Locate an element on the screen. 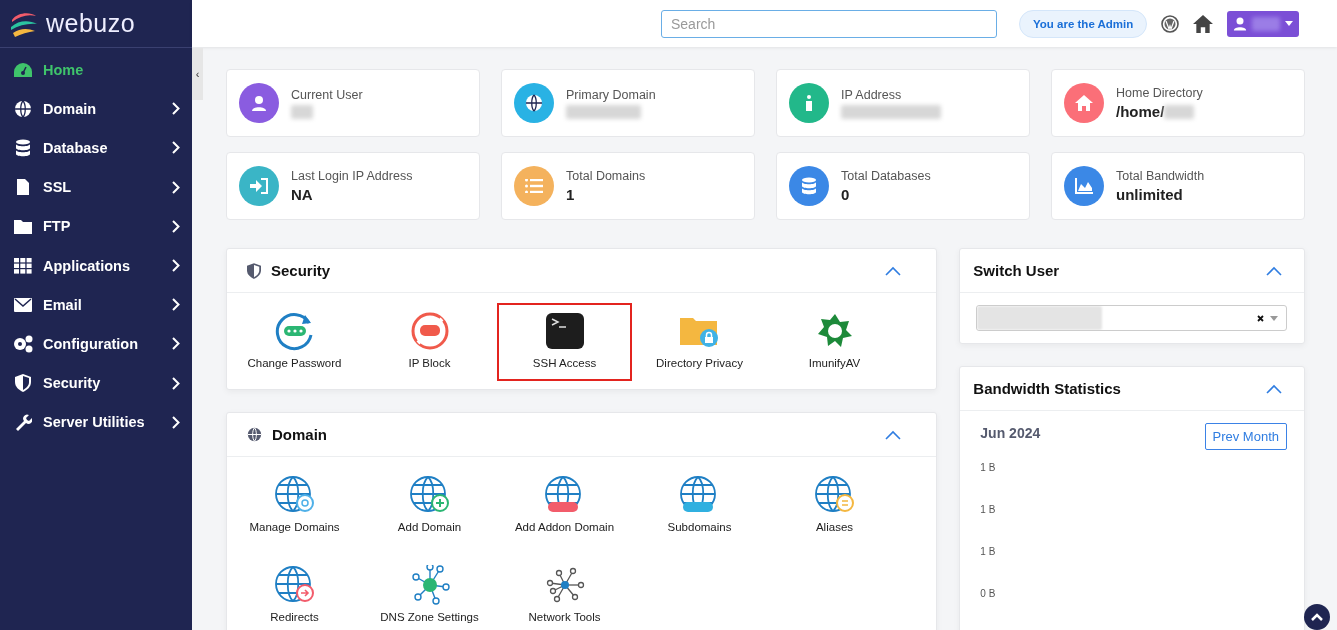 This screenshot has height=630, width=1337. sidebar-item: Domain is located at coordinates (96, 109).